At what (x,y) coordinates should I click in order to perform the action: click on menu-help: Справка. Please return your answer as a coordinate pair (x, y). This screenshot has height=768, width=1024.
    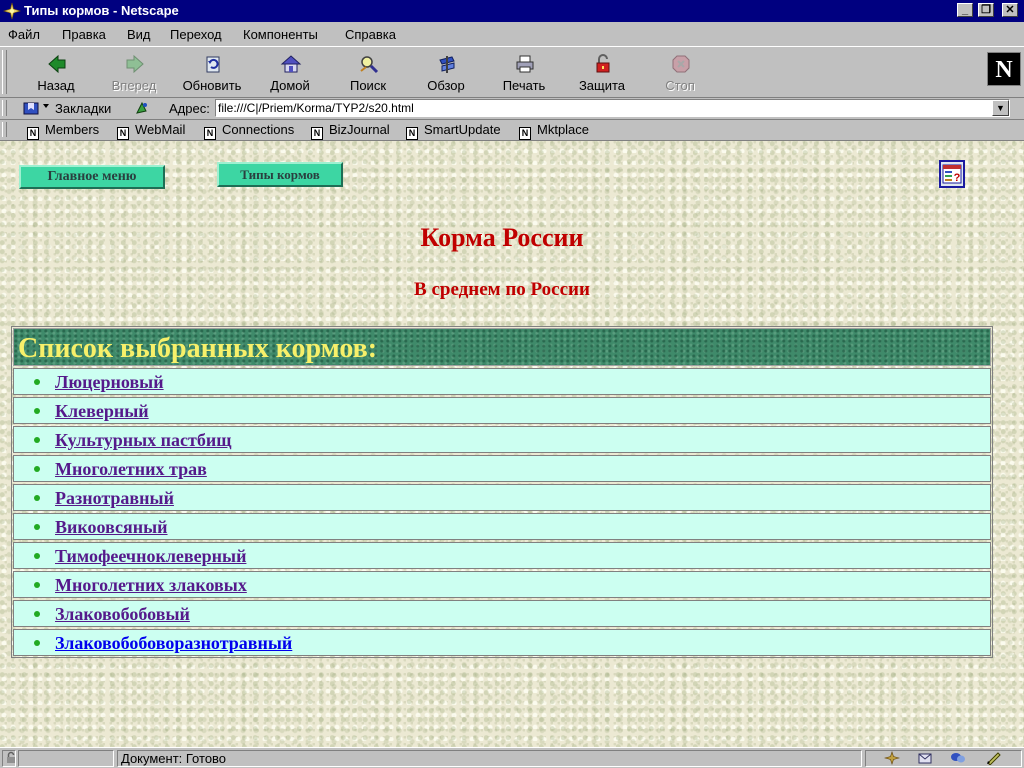
    Looking at the image, I should click on (370, 34).